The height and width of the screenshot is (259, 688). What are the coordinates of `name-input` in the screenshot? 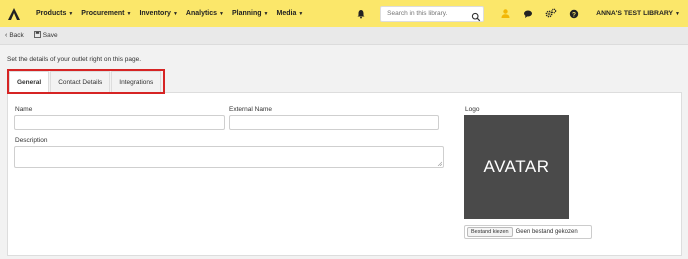 It's located at (119, 122).